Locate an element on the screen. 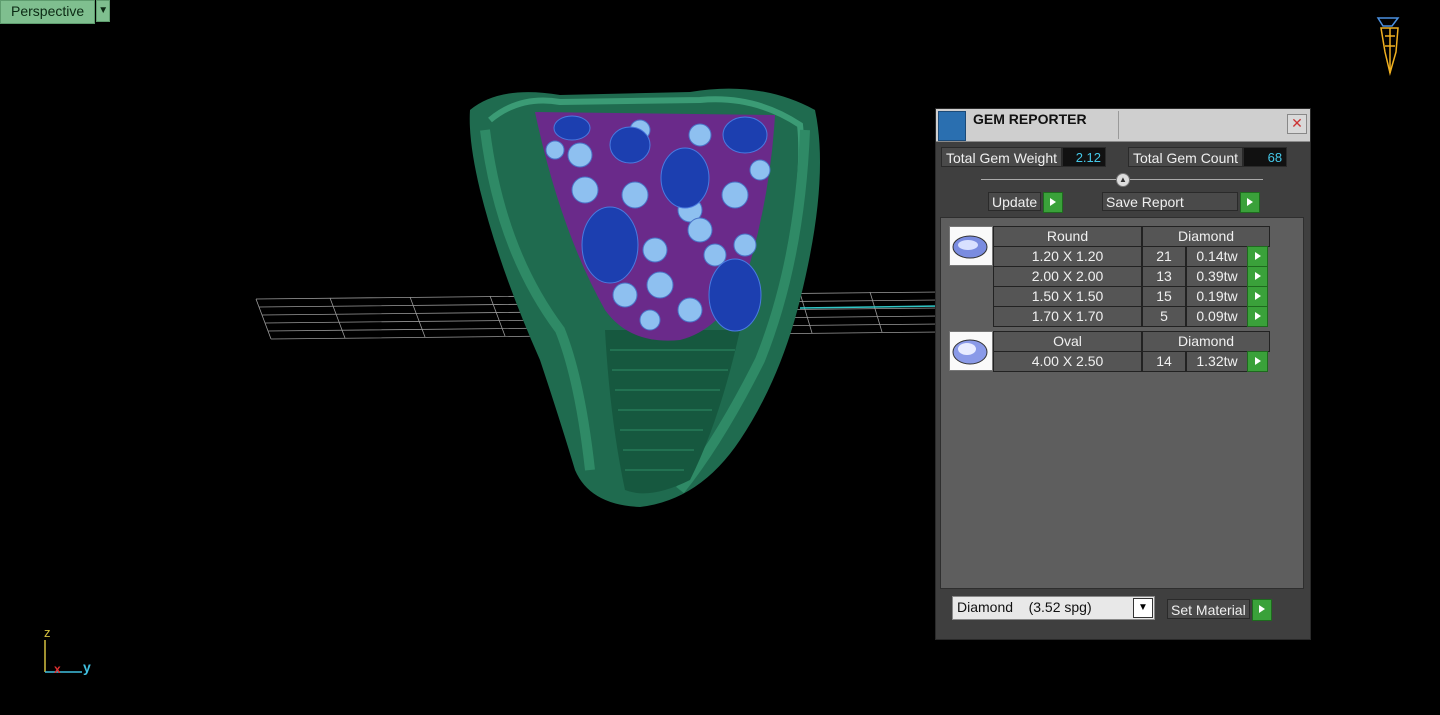  total-gem-count: Total Gem Count 68 is located at coordinates (1208, 157).